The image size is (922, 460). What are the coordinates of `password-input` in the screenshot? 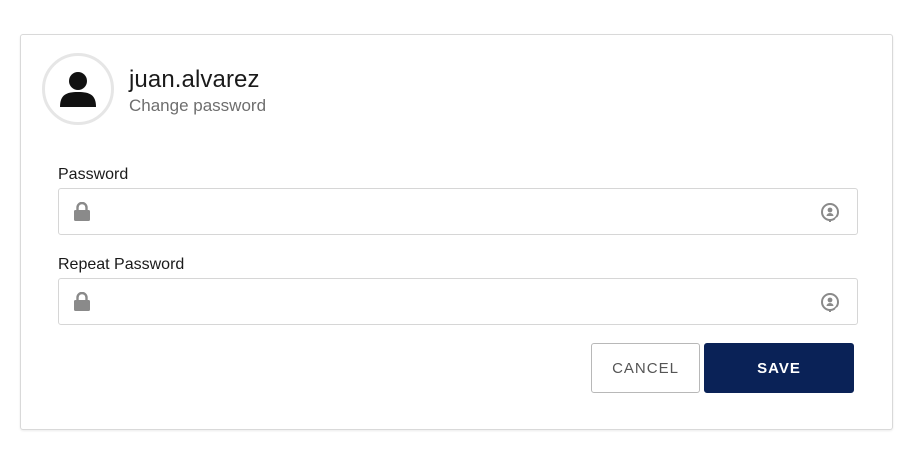 It's located at (453, 211).